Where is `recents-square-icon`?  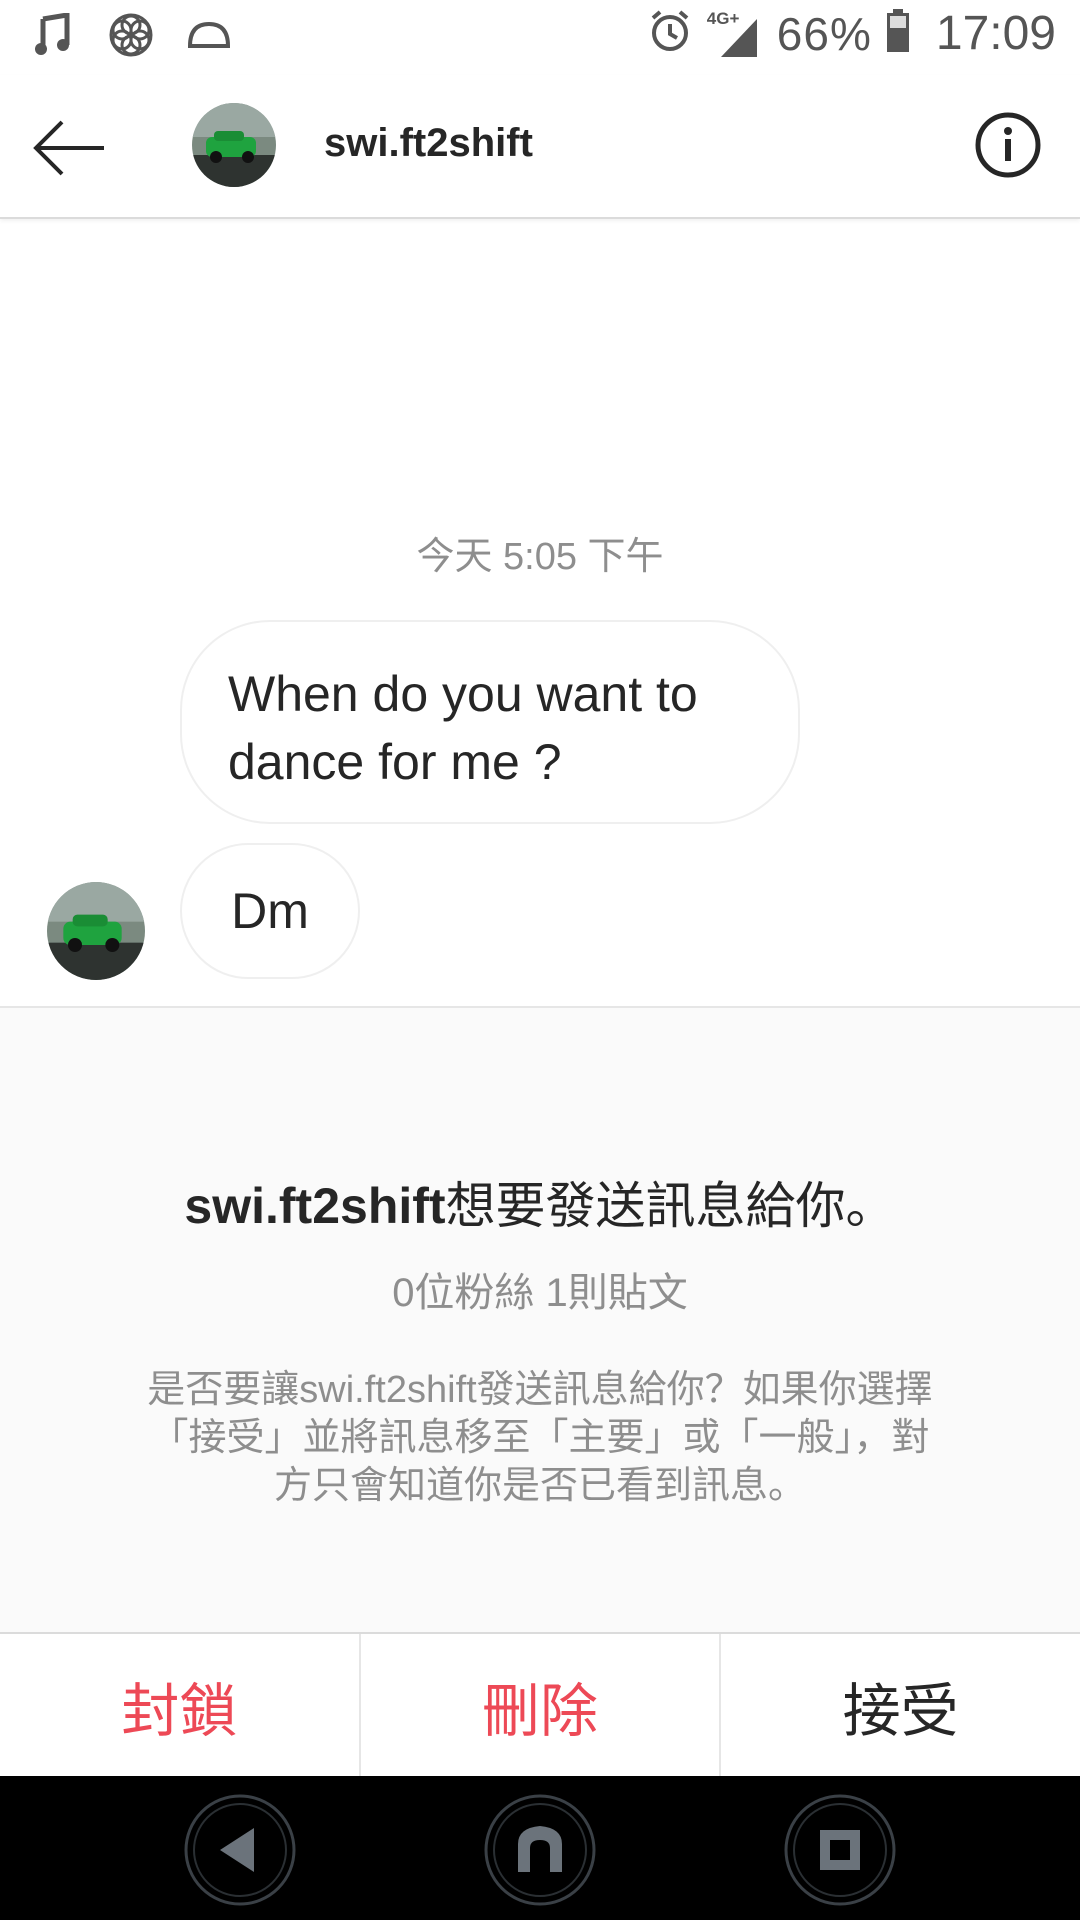 recents-square-icon is located at coordinates (840, 1850).